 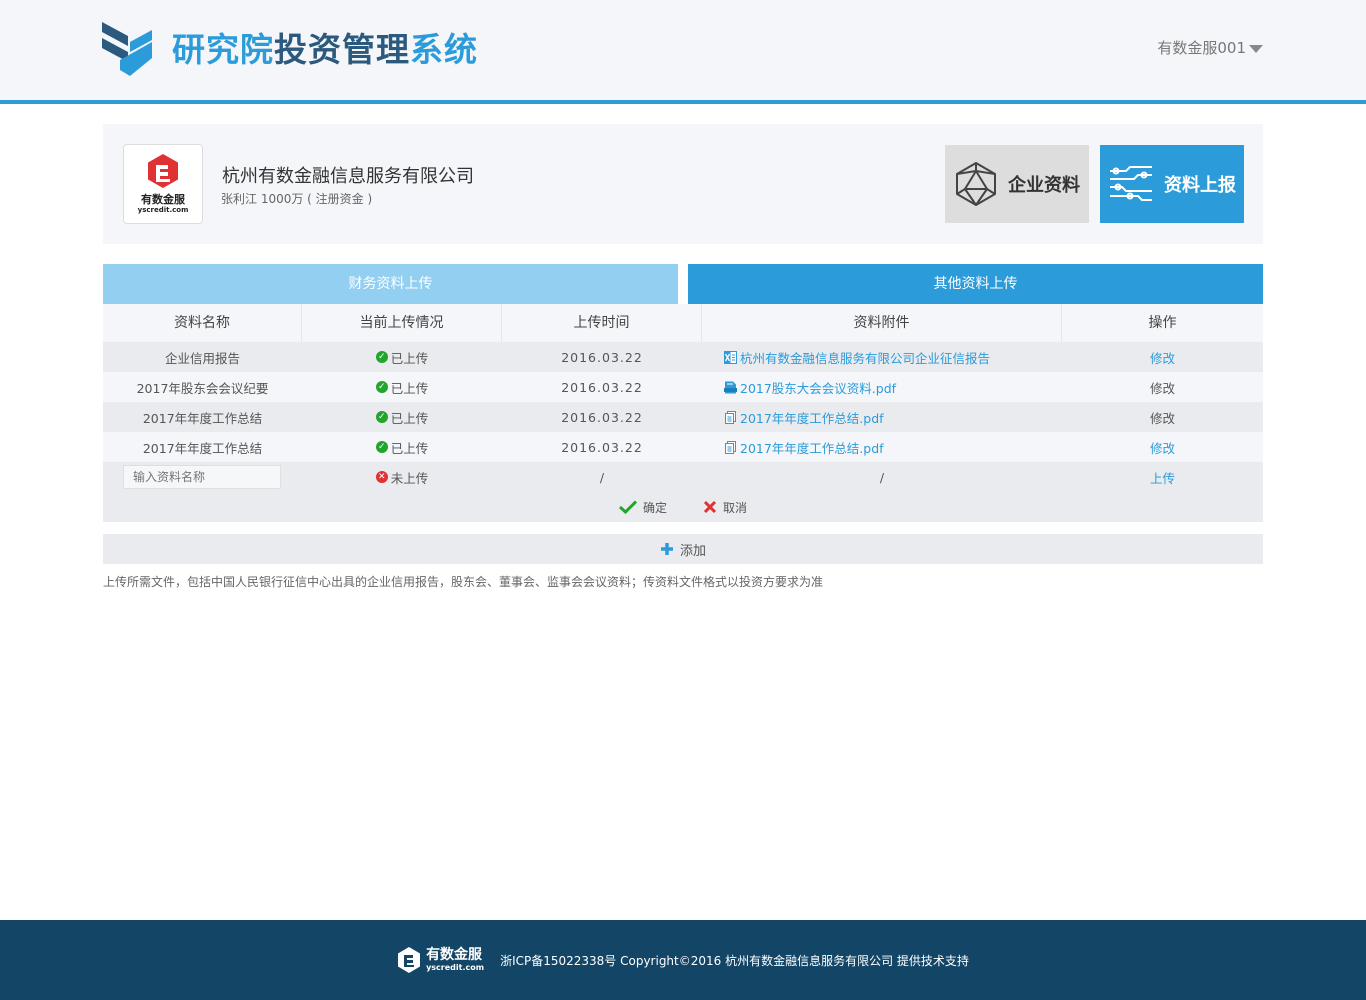 I want to click on new-item-name-cell, so click(x=202, y=477).